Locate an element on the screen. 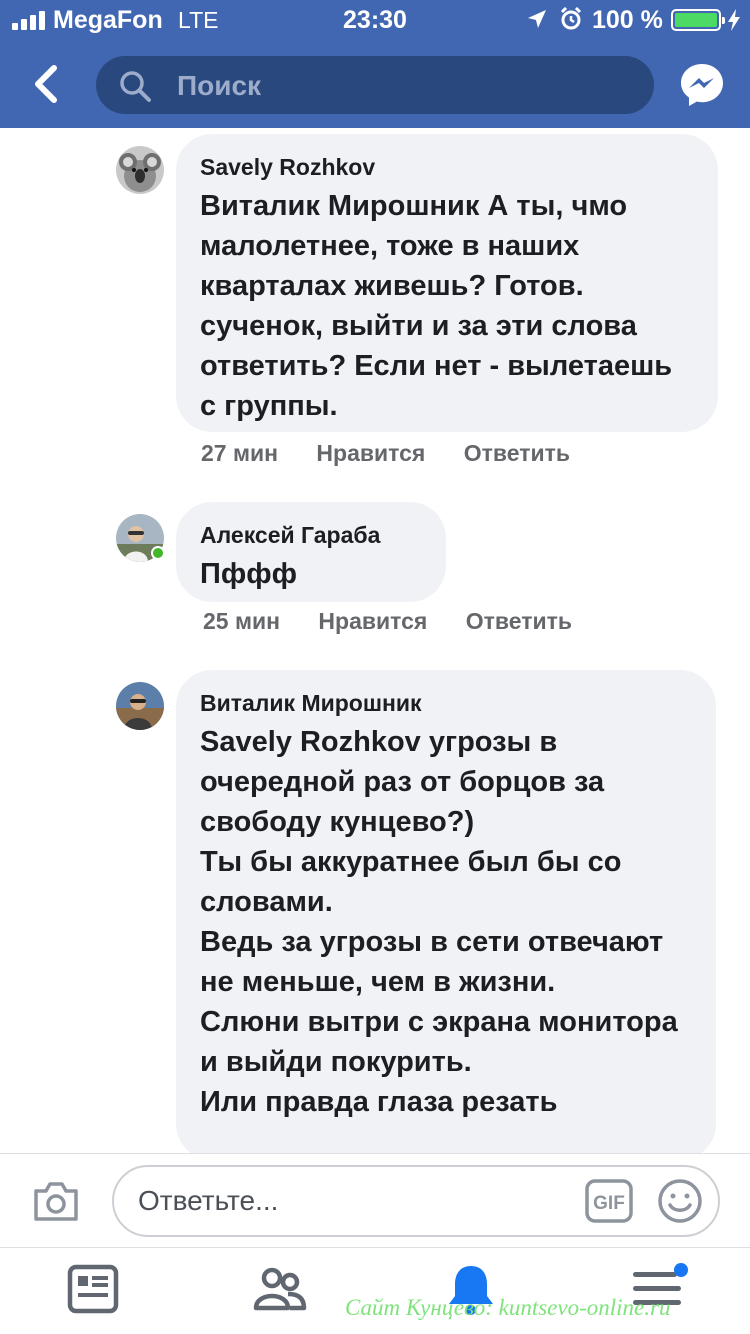  comment-time: 25 мин is located at coordinates (242, 621).